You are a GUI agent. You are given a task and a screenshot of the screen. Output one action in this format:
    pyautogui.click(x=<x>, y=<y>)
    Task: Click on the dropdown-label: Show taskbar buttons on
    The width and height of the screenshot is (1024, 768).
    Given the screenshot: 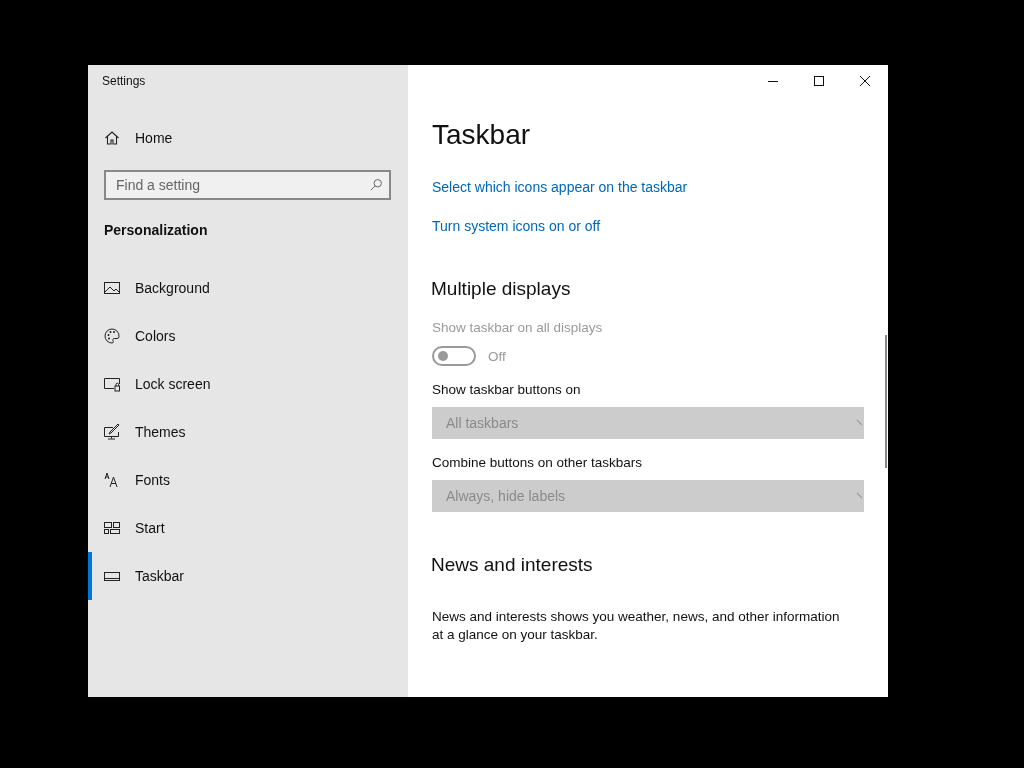 What is the action you would take?
    pyautogui.click(x=506, y=390)
    